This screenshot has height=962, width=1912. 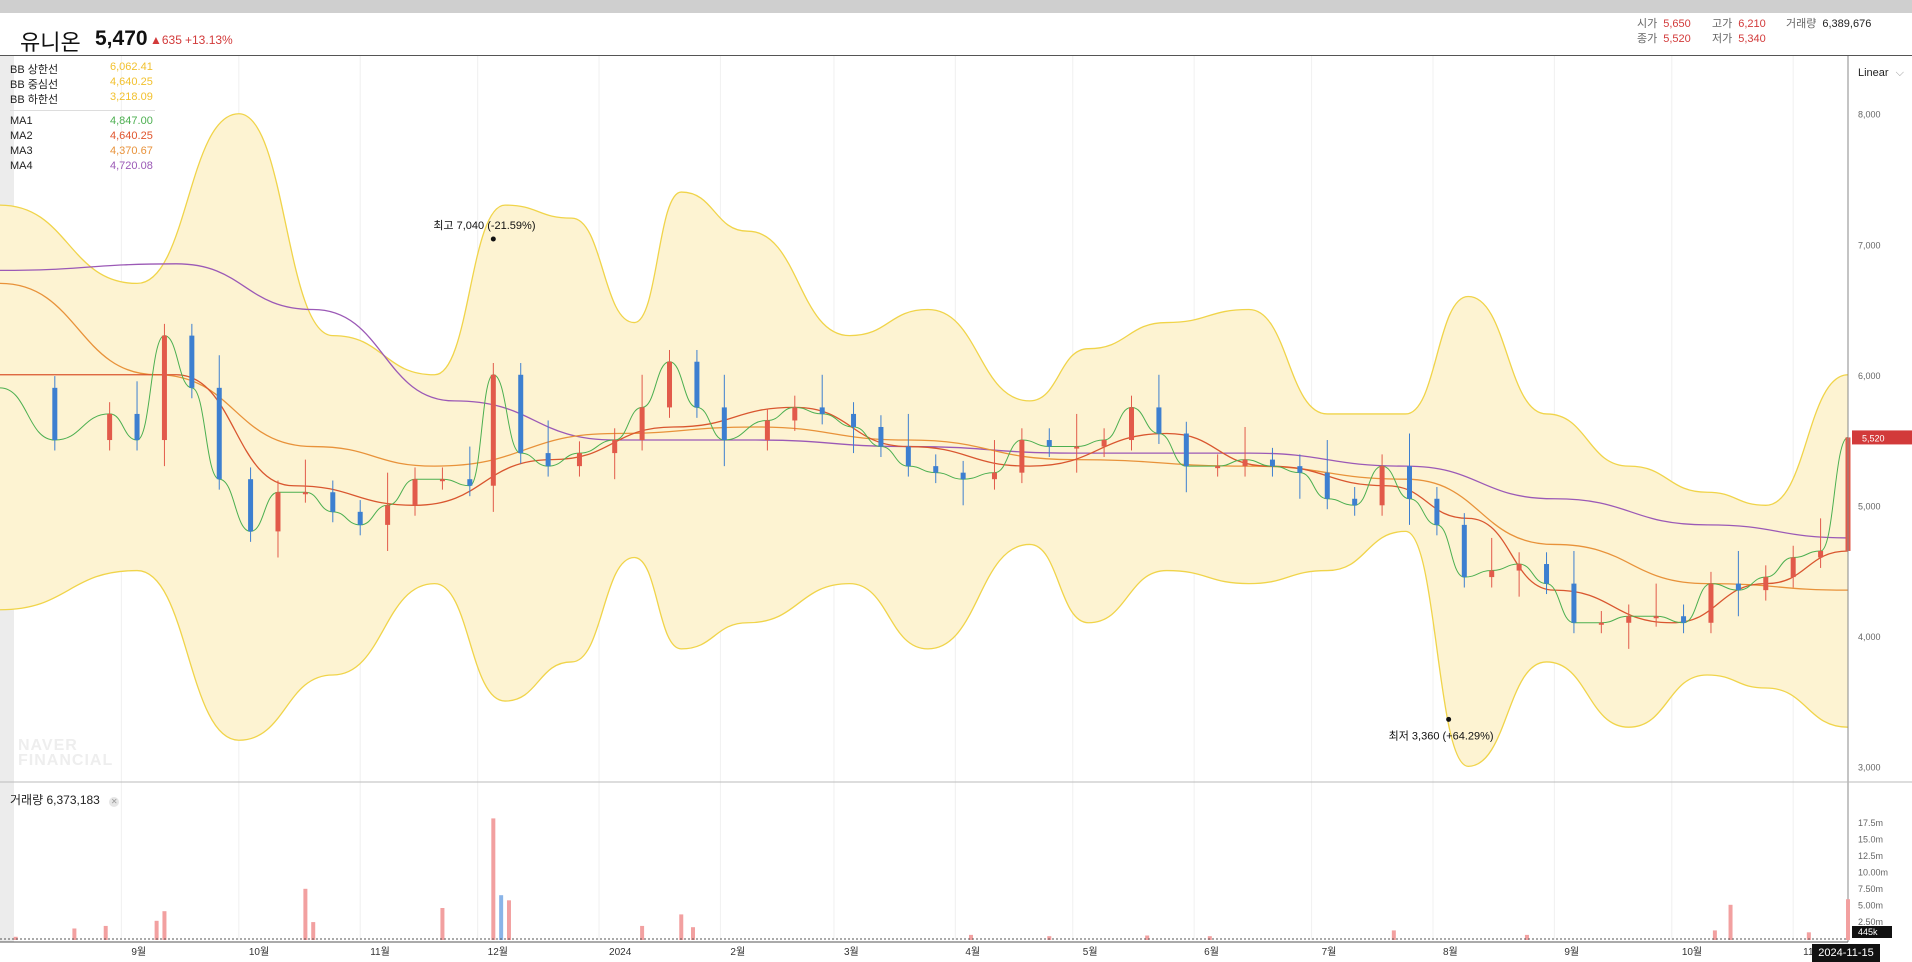 What do you see at coordinates (1899, 73) in the screenshot?
I see `chevron-down-icon: ⌵` at bounding box center [1899, 73].